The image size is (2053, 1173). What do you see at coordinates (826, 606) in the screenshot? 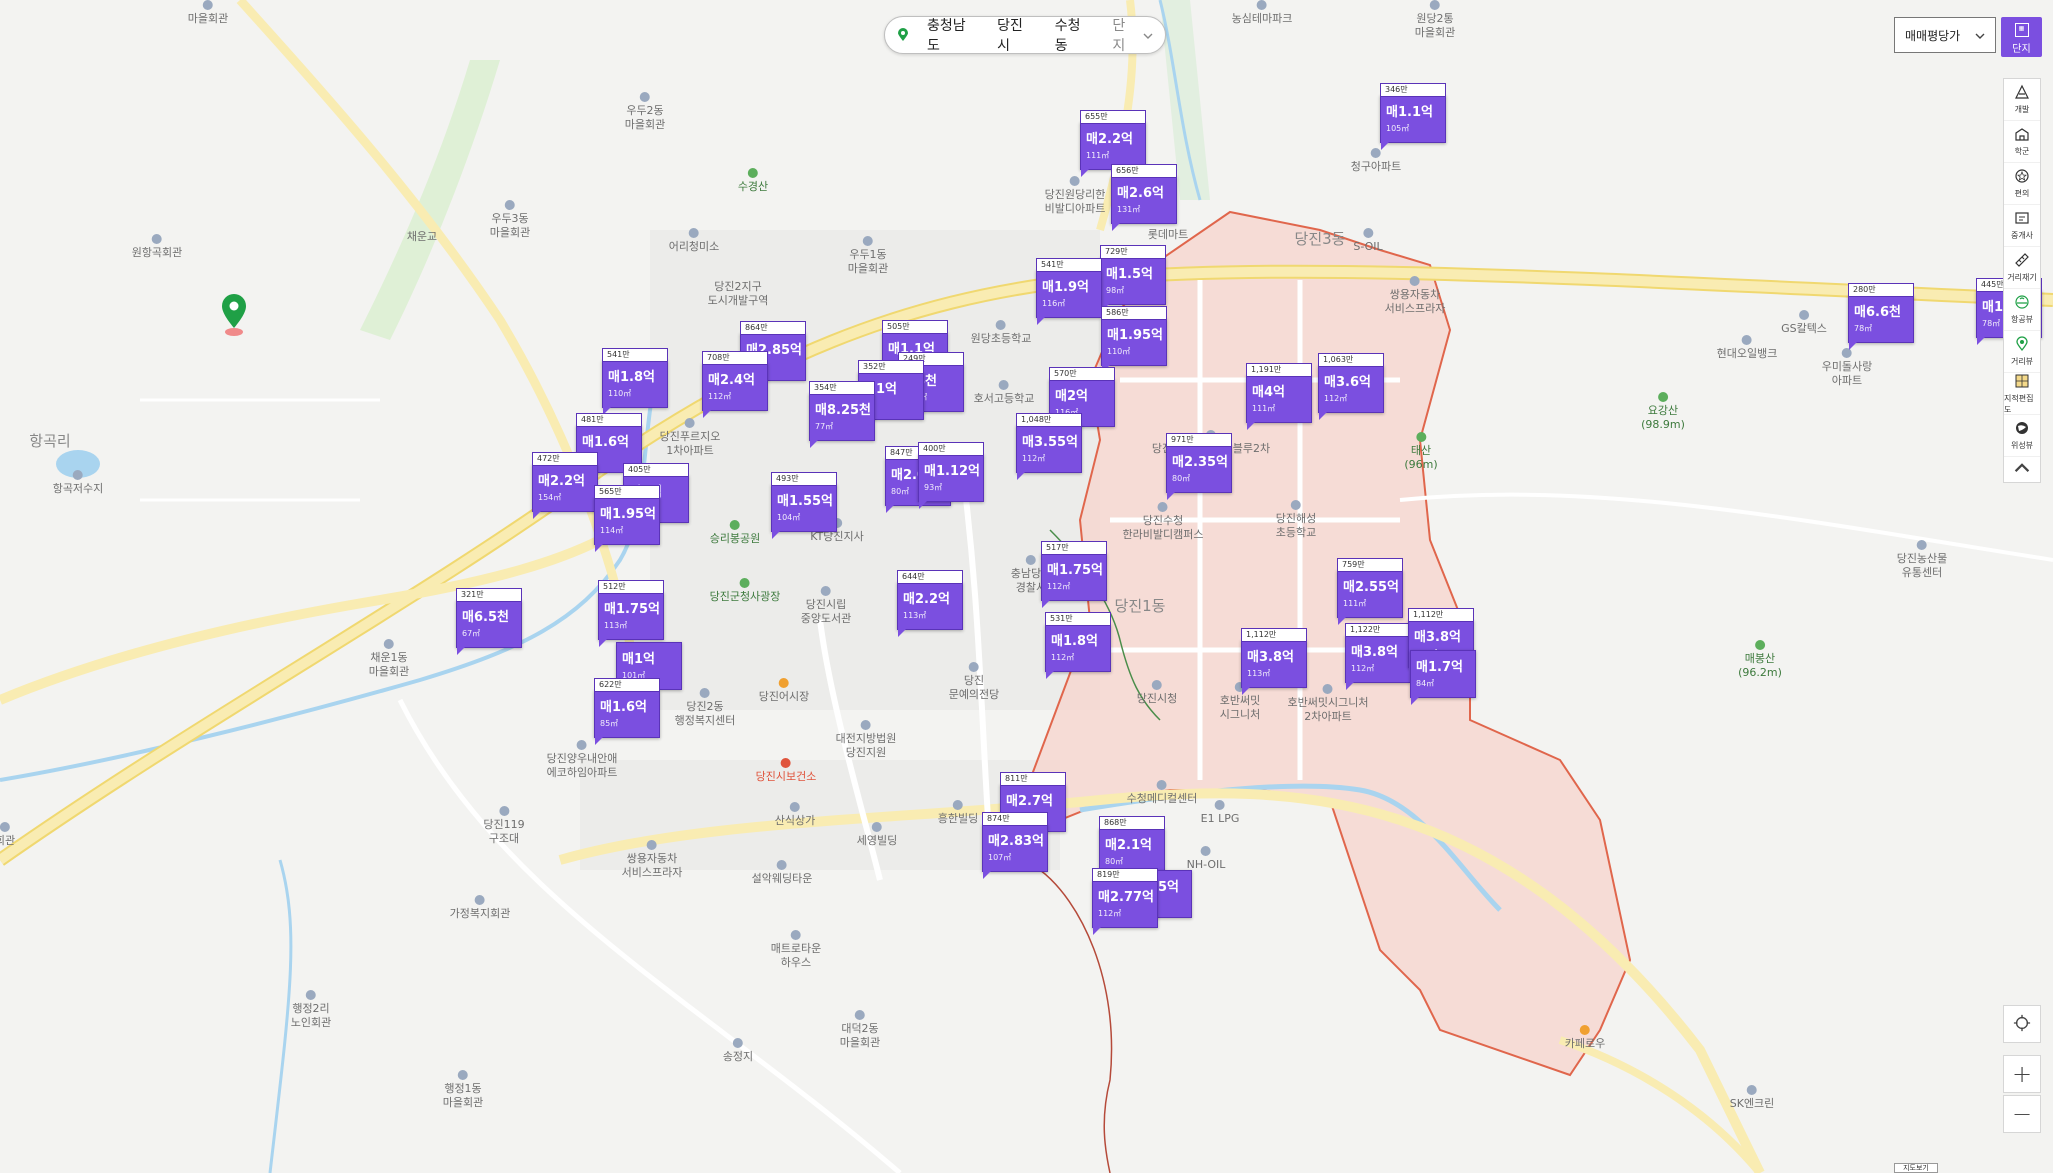
I see `place-label: 당진시립 중앙도서관` at bounding box center [826, 606].